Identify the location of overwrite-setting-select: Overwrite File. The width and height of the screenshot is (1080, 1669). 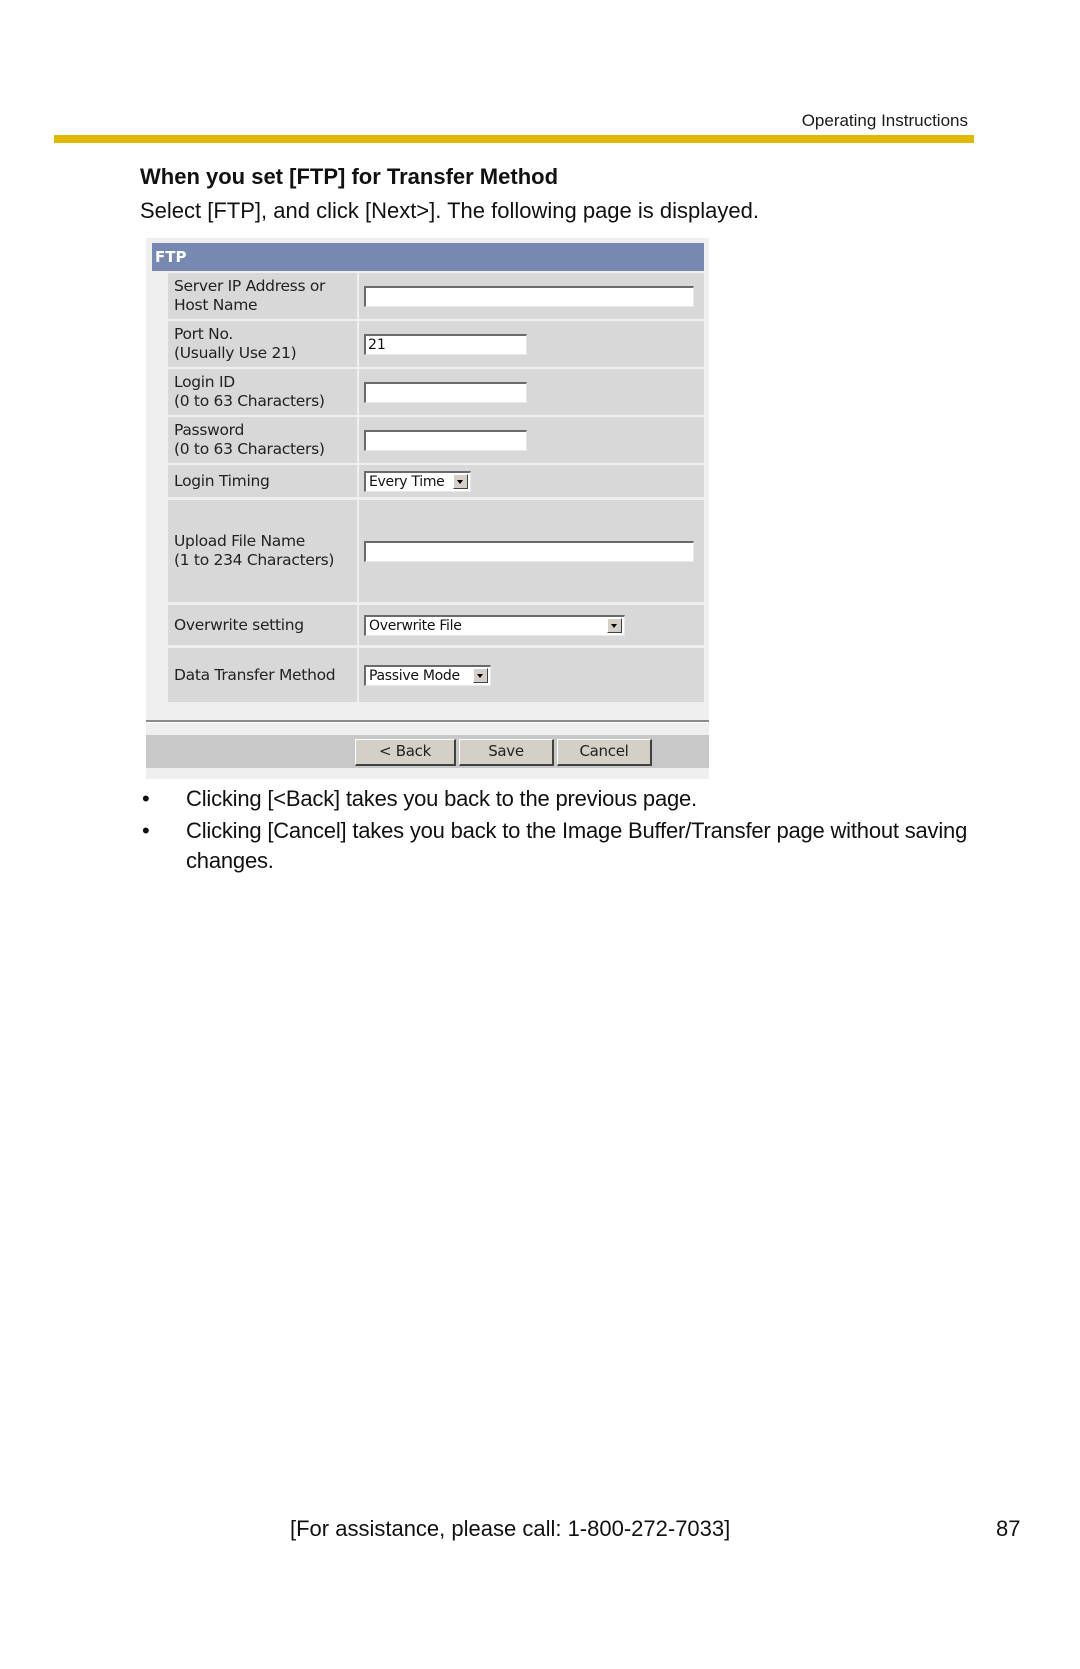
(494, 625).